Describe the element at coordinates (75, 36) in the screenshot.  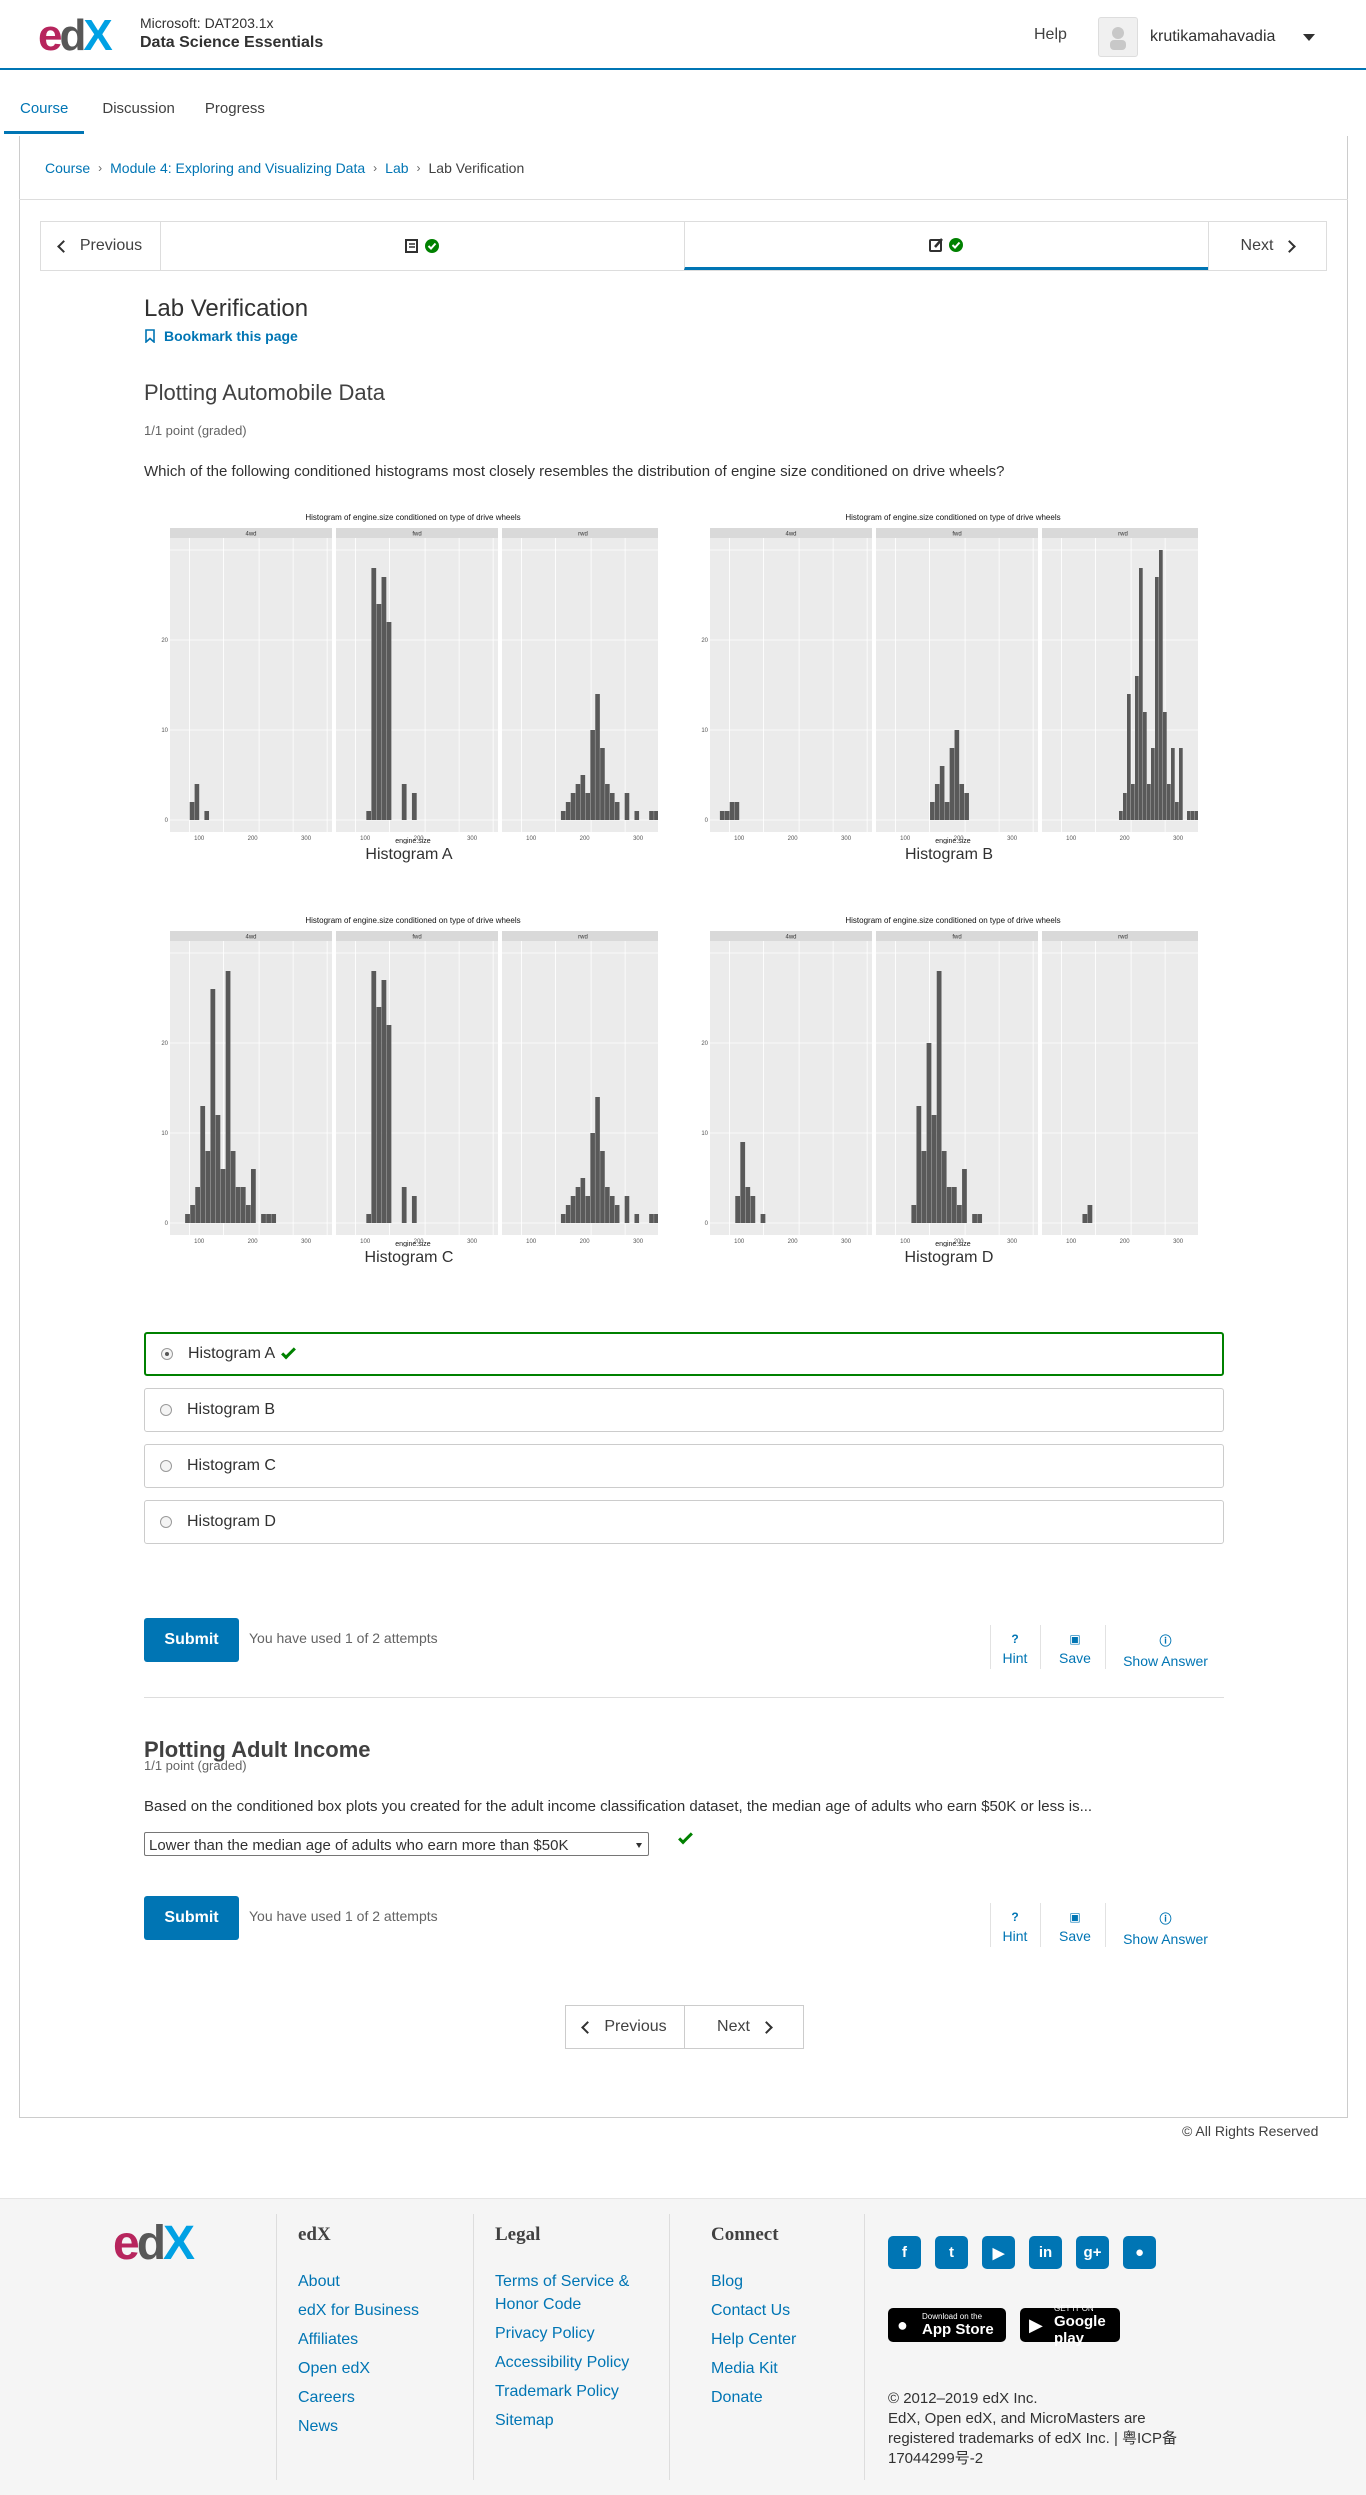
I see `edx-logo: edX` at that location.